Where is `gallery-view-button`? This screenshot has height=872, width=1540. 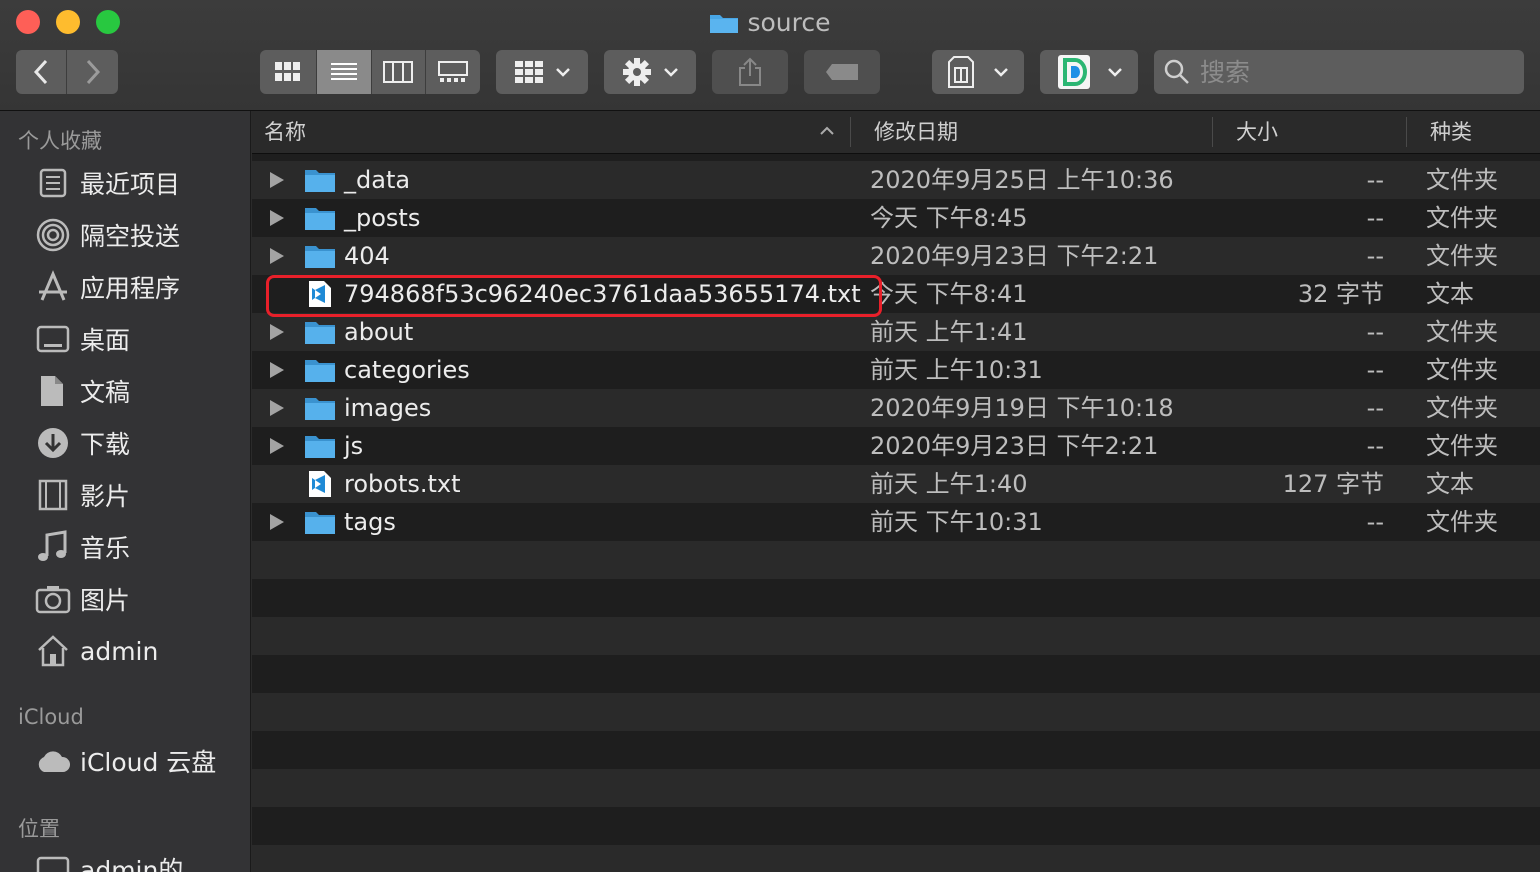
gallery-view-button is located at coordinates (453, 72).